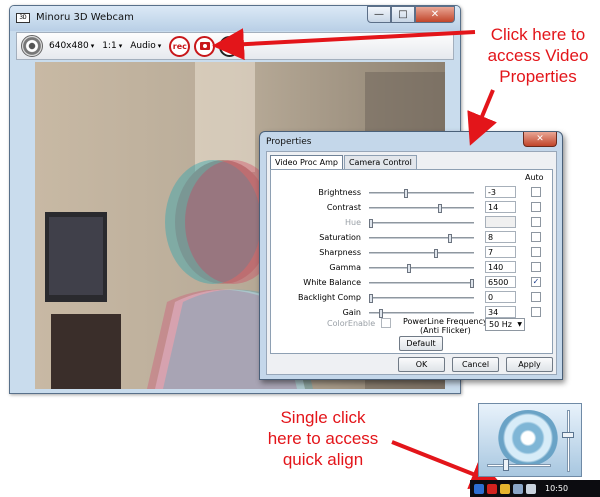 The height and width of the screenshot is (497, 600). I want to click on minoru-tray-icon, so click(492, 488).